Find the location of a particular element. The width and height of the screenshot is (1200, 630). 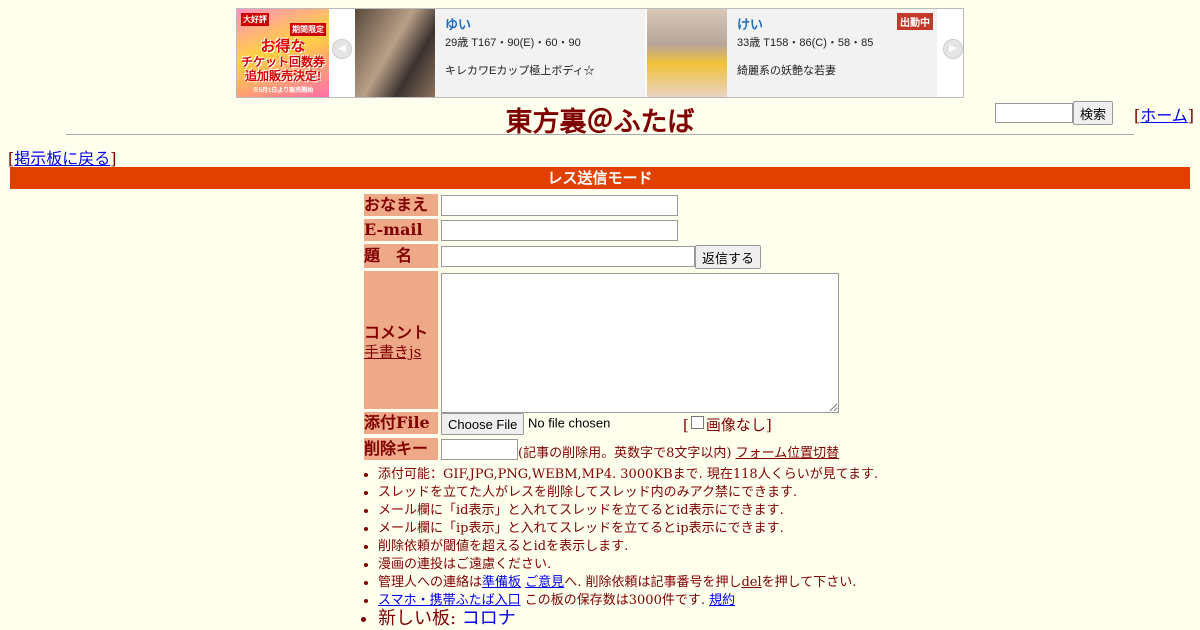

no-image-option: [ 画像なし] is located at coordinates (727, 424).